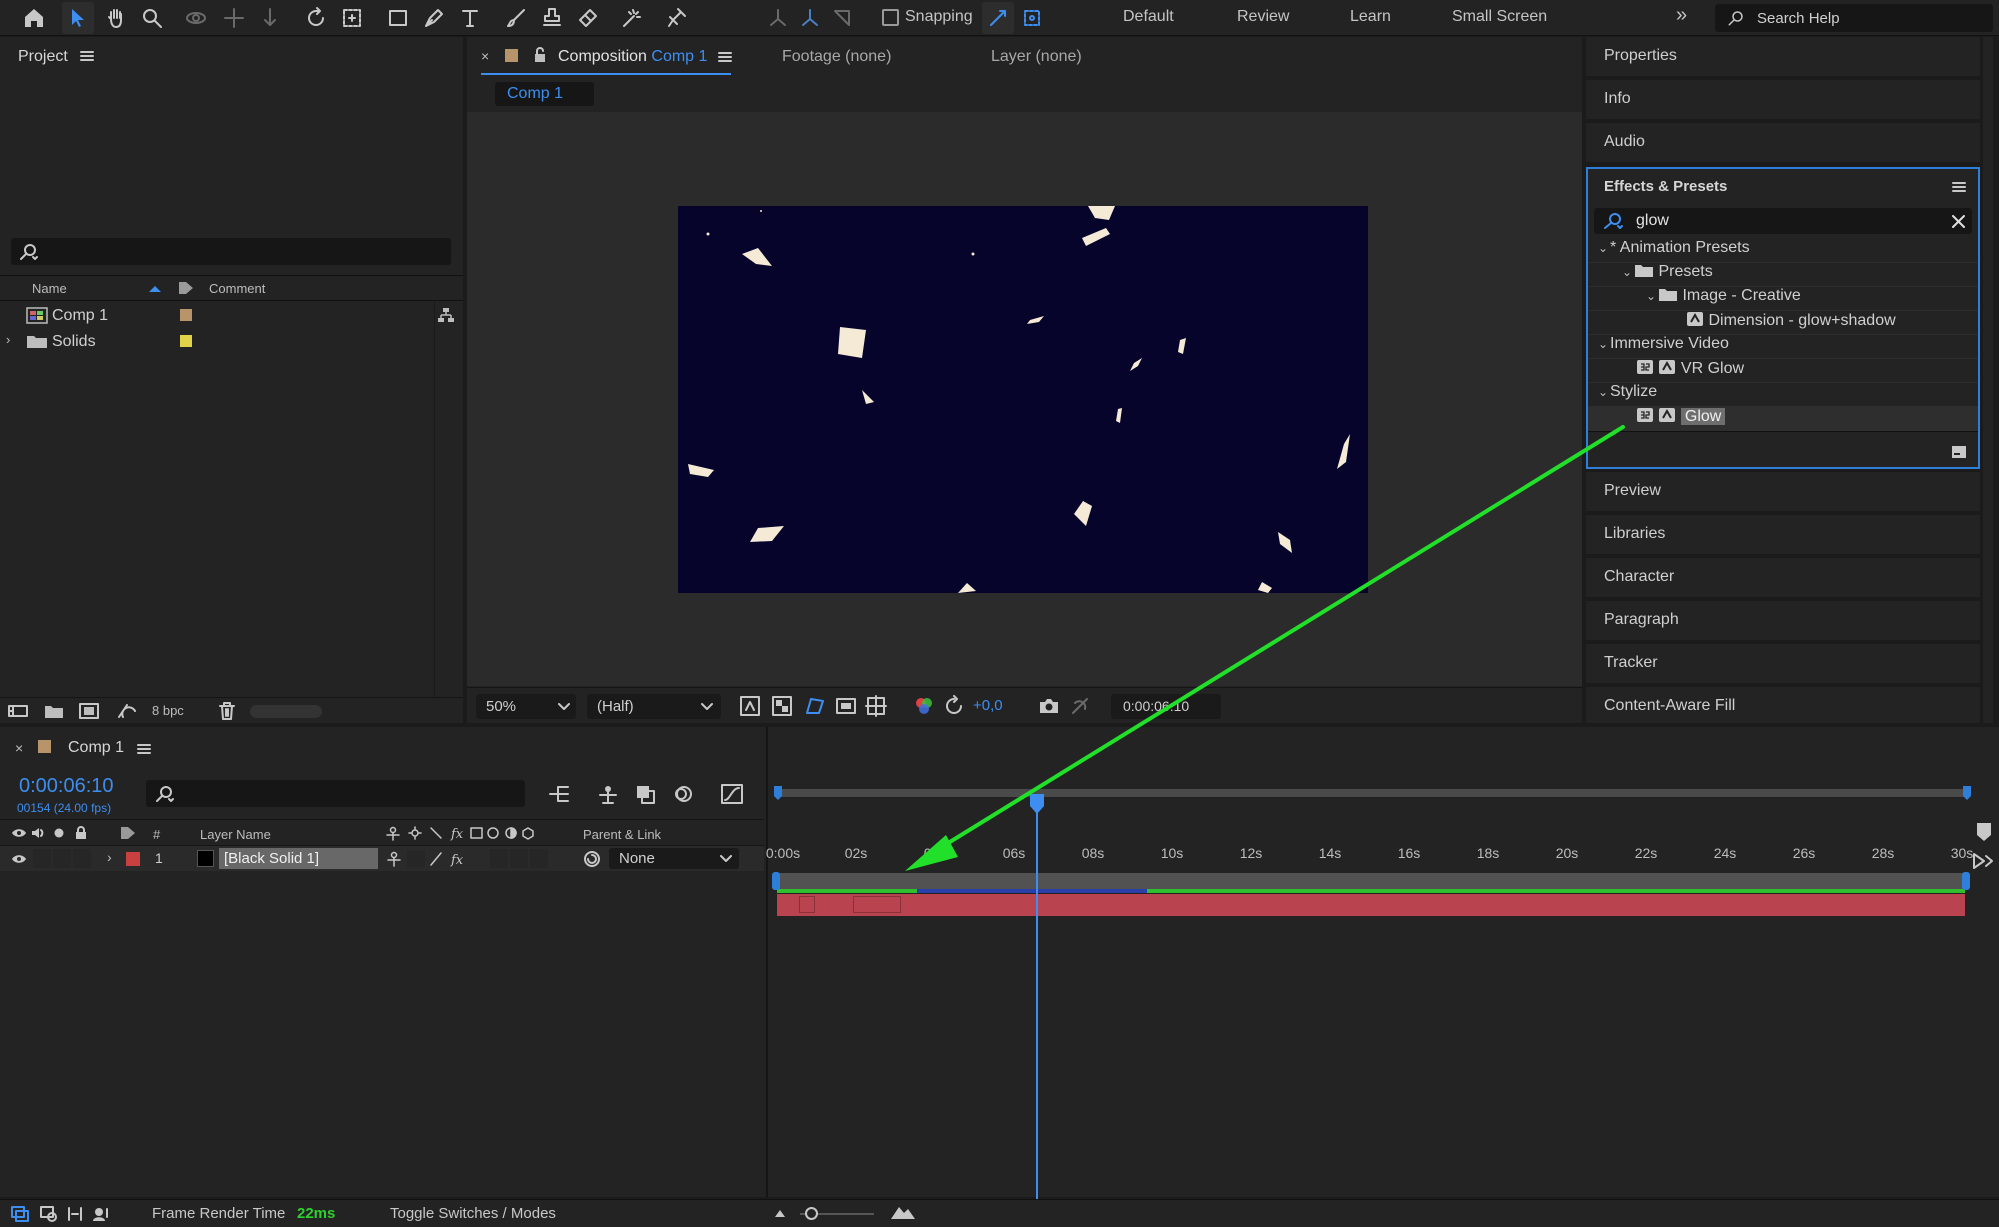 The image size is (1999, 1227). Describe the element at coordinates (231, 251) in the screenshot. I see `project-search-input` at that location.